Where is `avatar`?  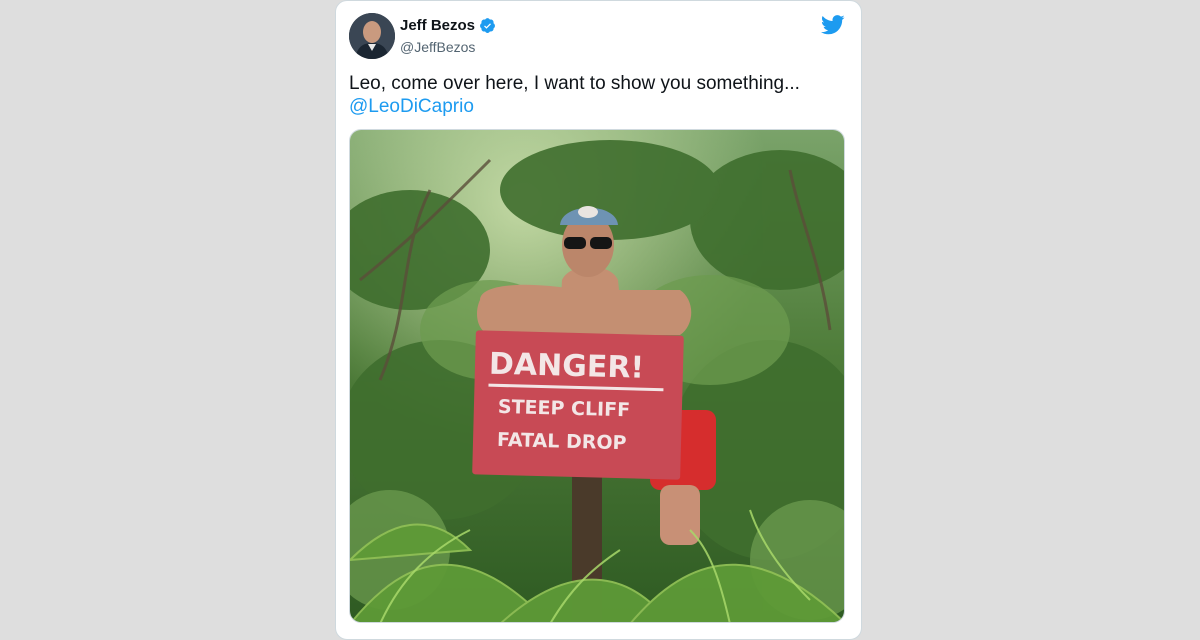
avatar is located at coordinates (372, 36).